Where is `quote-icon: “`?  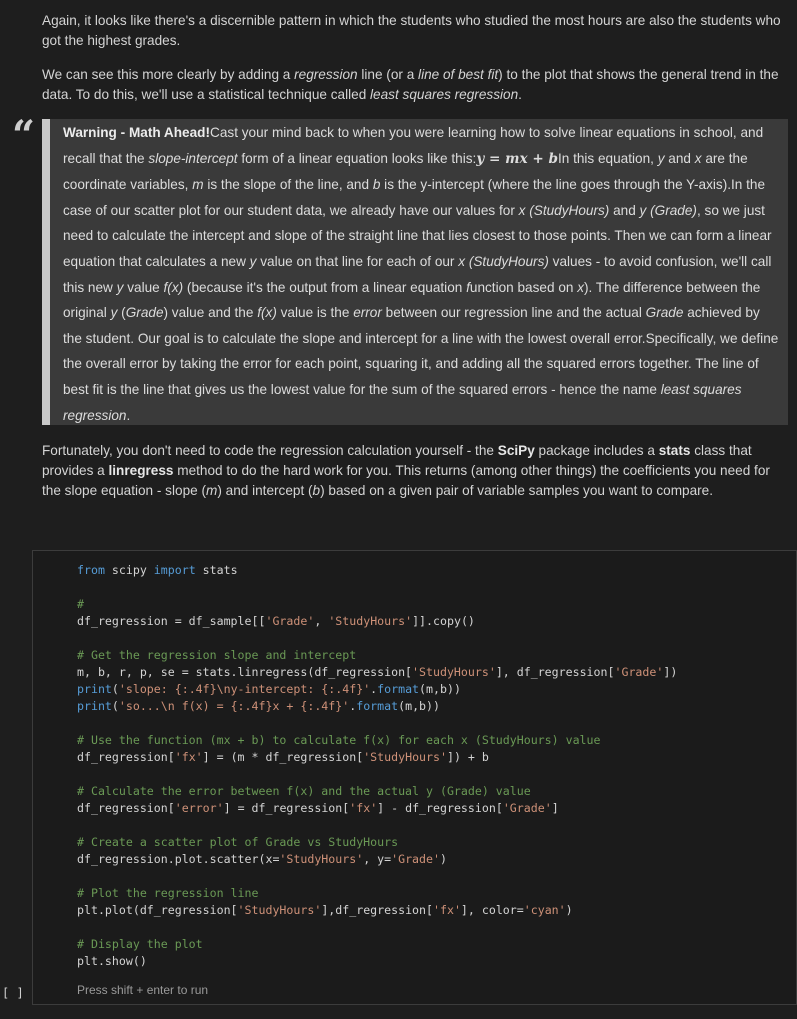 quote-icon: “ is located at coordinates (24, 135).